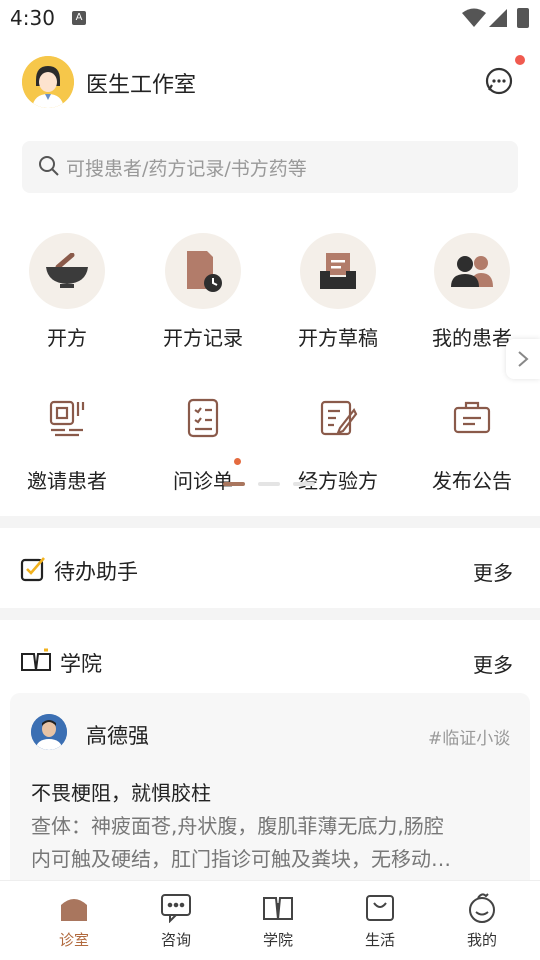 Image resolution: width=540 pixels, height=960 pixels. What do you see at coordinates (49, 732) in the screenshot?
I see `author-avatar` at bounding box center [49, 732].